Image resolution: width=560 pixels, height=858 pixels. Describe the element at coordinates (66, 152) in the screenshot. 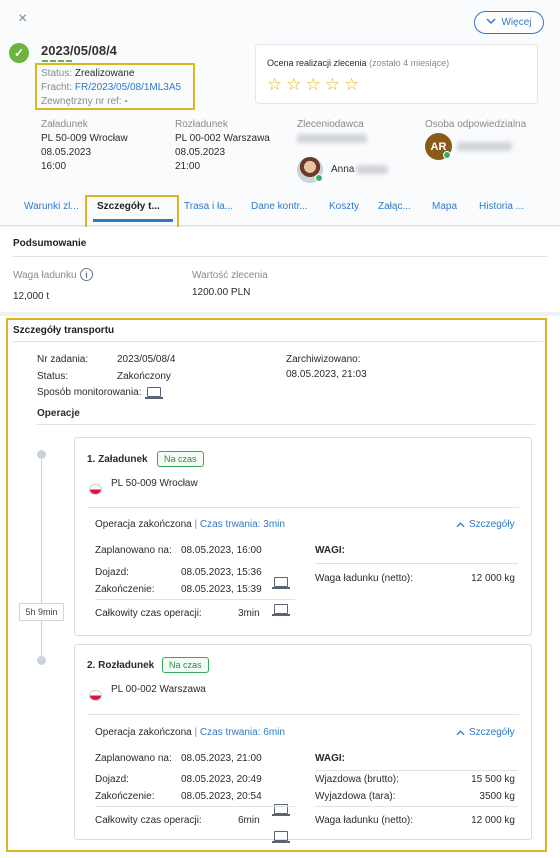

I see `loading-date: 08.05.2023` at that location.